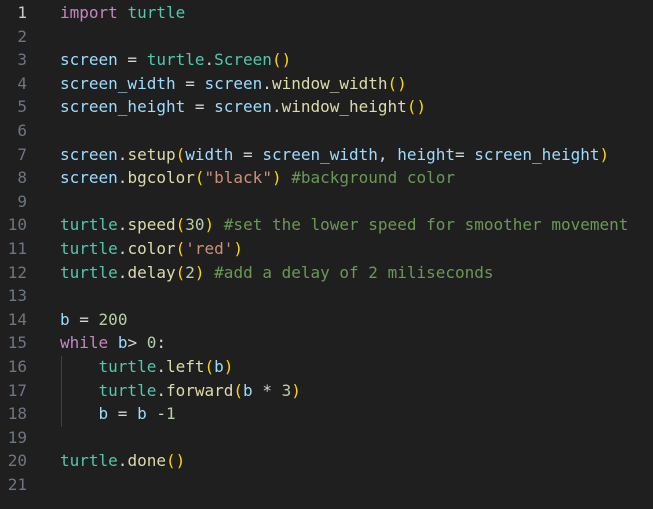  I want to click on code-token: screen_height, so click(123, 107).